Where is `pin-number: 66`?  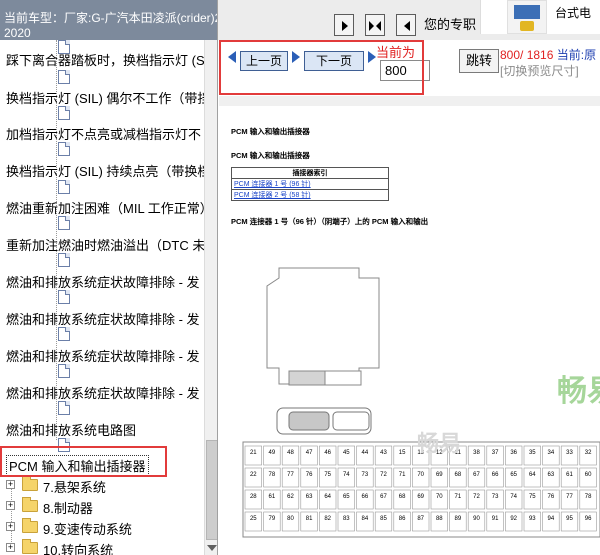 pin-number: 66 is located at coordinates (365, 497).